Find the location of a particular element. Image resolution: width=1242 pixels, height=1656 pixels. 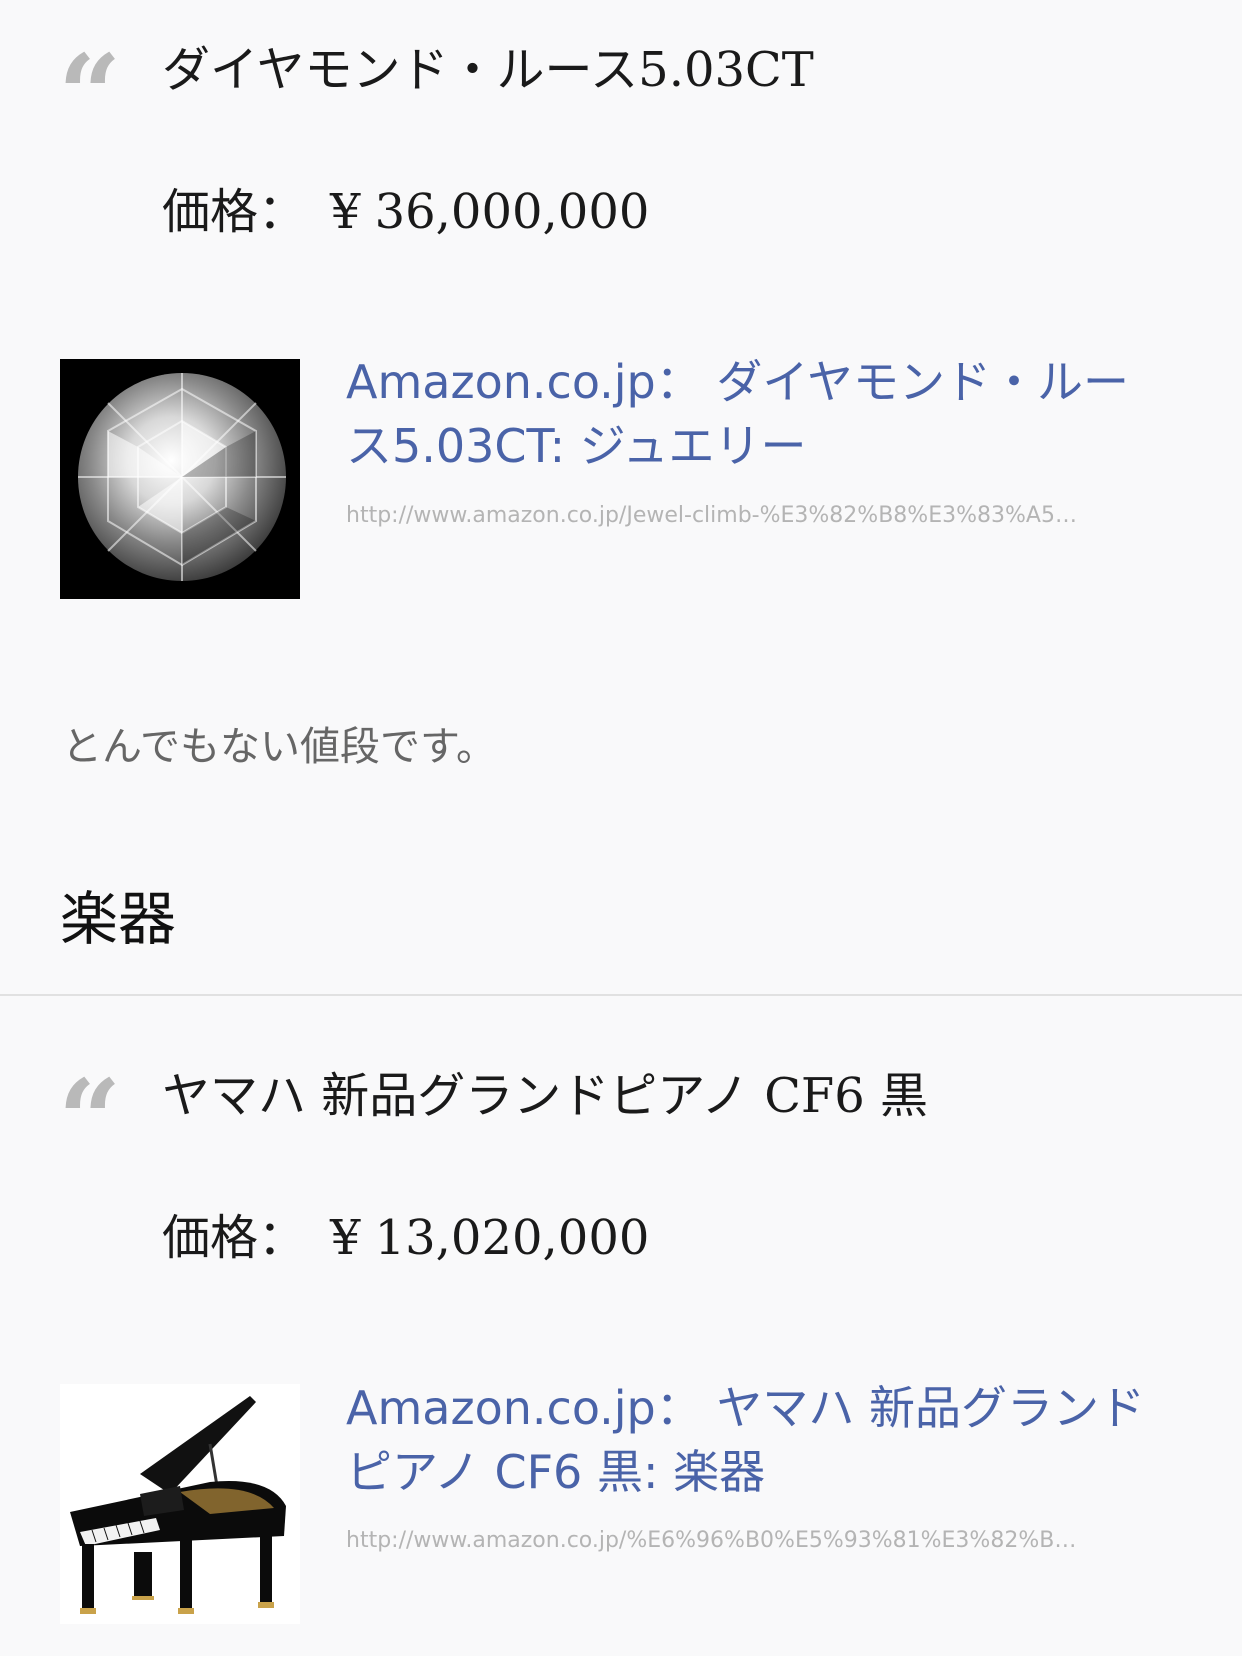

section-heading: 楽器 is located at coordinates (118, 919).